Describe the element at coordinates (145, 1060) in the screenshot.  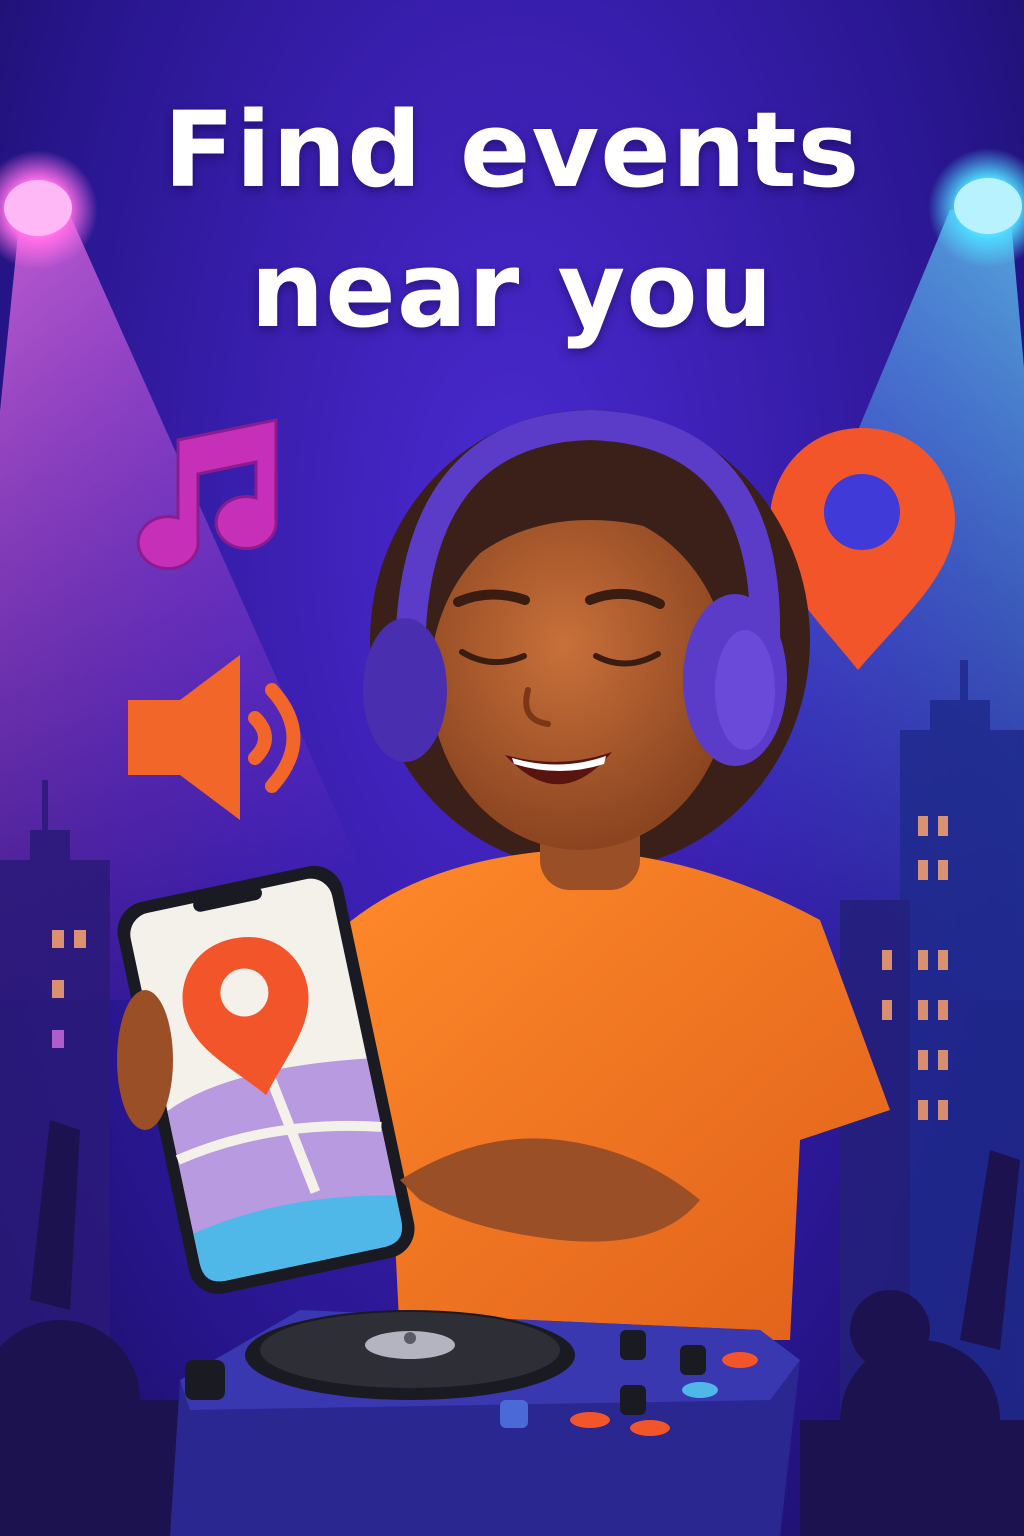
I see `left-hand` at that location.